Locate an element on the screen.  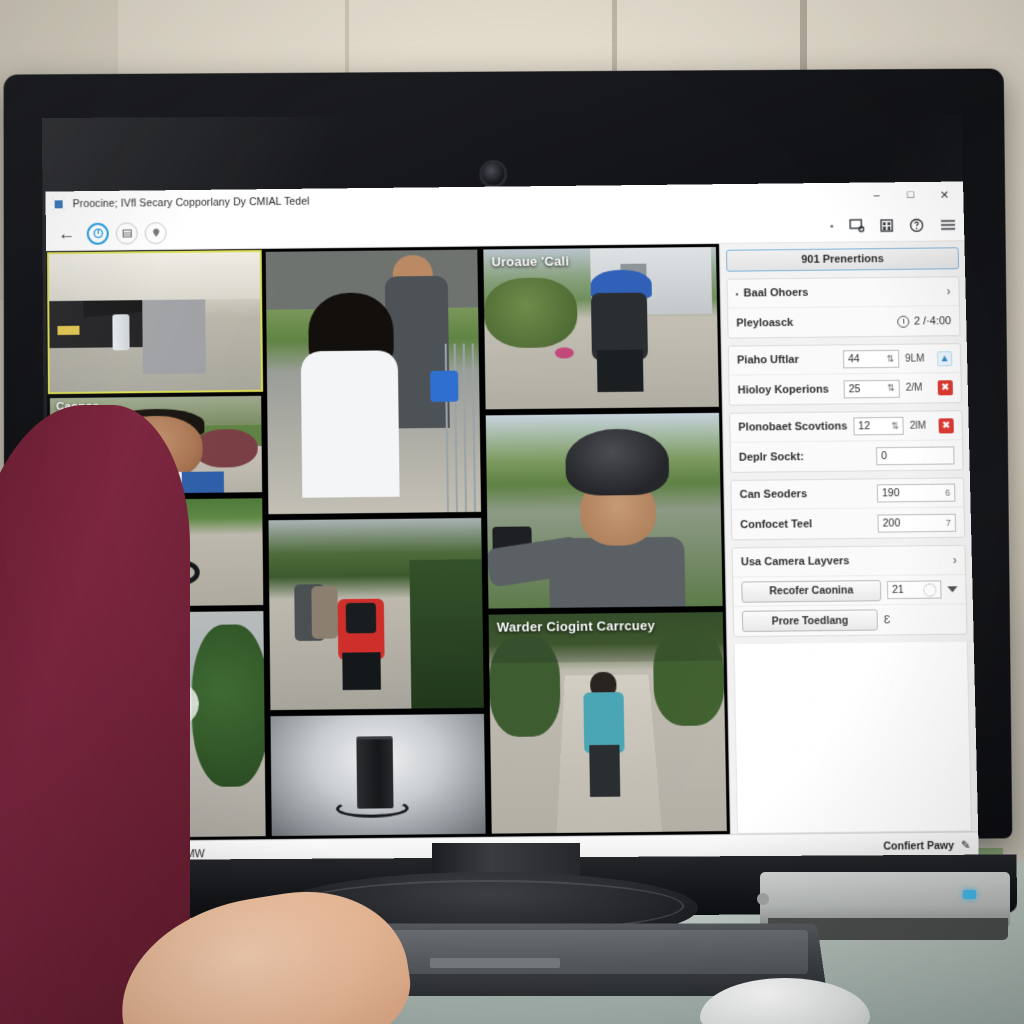
counter-spinner: 6 is located at coordinates (947, 493).